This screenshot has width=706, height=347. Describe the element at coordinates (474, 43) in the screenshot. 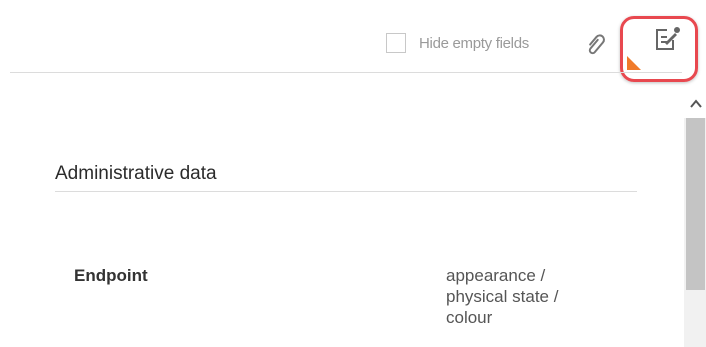

I see `hide-empty-fields-label: Hide empty fields` at that location.